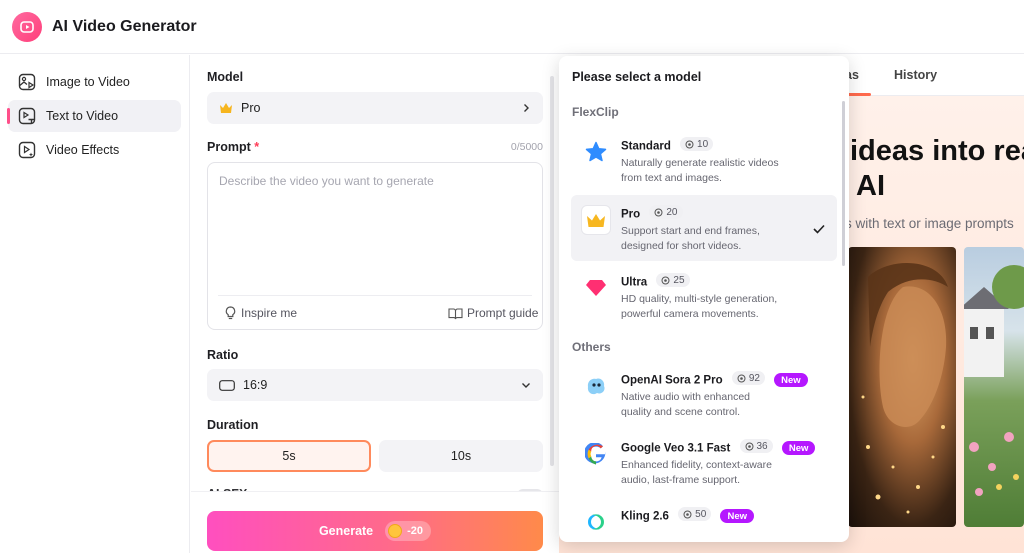 This screenshot has width=1024, height=553. What do you see at coordinates (637, 77) in the screenshot?
I see `dropdown-title: Please select a model` at bounding box center [637, 77].